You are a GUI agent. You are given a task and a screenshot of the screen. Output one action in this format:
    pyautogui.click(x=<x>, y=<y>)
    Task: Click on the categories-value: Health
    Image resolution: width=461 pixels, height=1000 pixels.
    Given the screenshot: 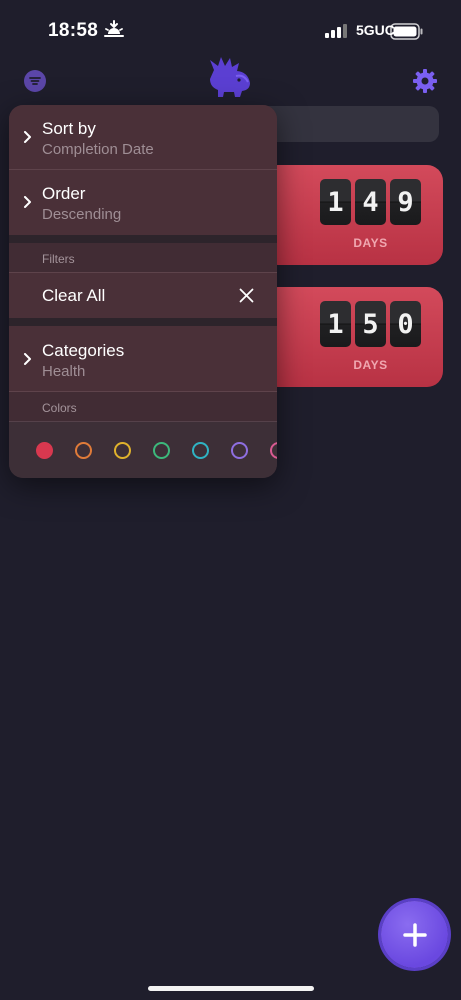 What is the action you would take?
    pyautogui.click(x=64, y=371)
    